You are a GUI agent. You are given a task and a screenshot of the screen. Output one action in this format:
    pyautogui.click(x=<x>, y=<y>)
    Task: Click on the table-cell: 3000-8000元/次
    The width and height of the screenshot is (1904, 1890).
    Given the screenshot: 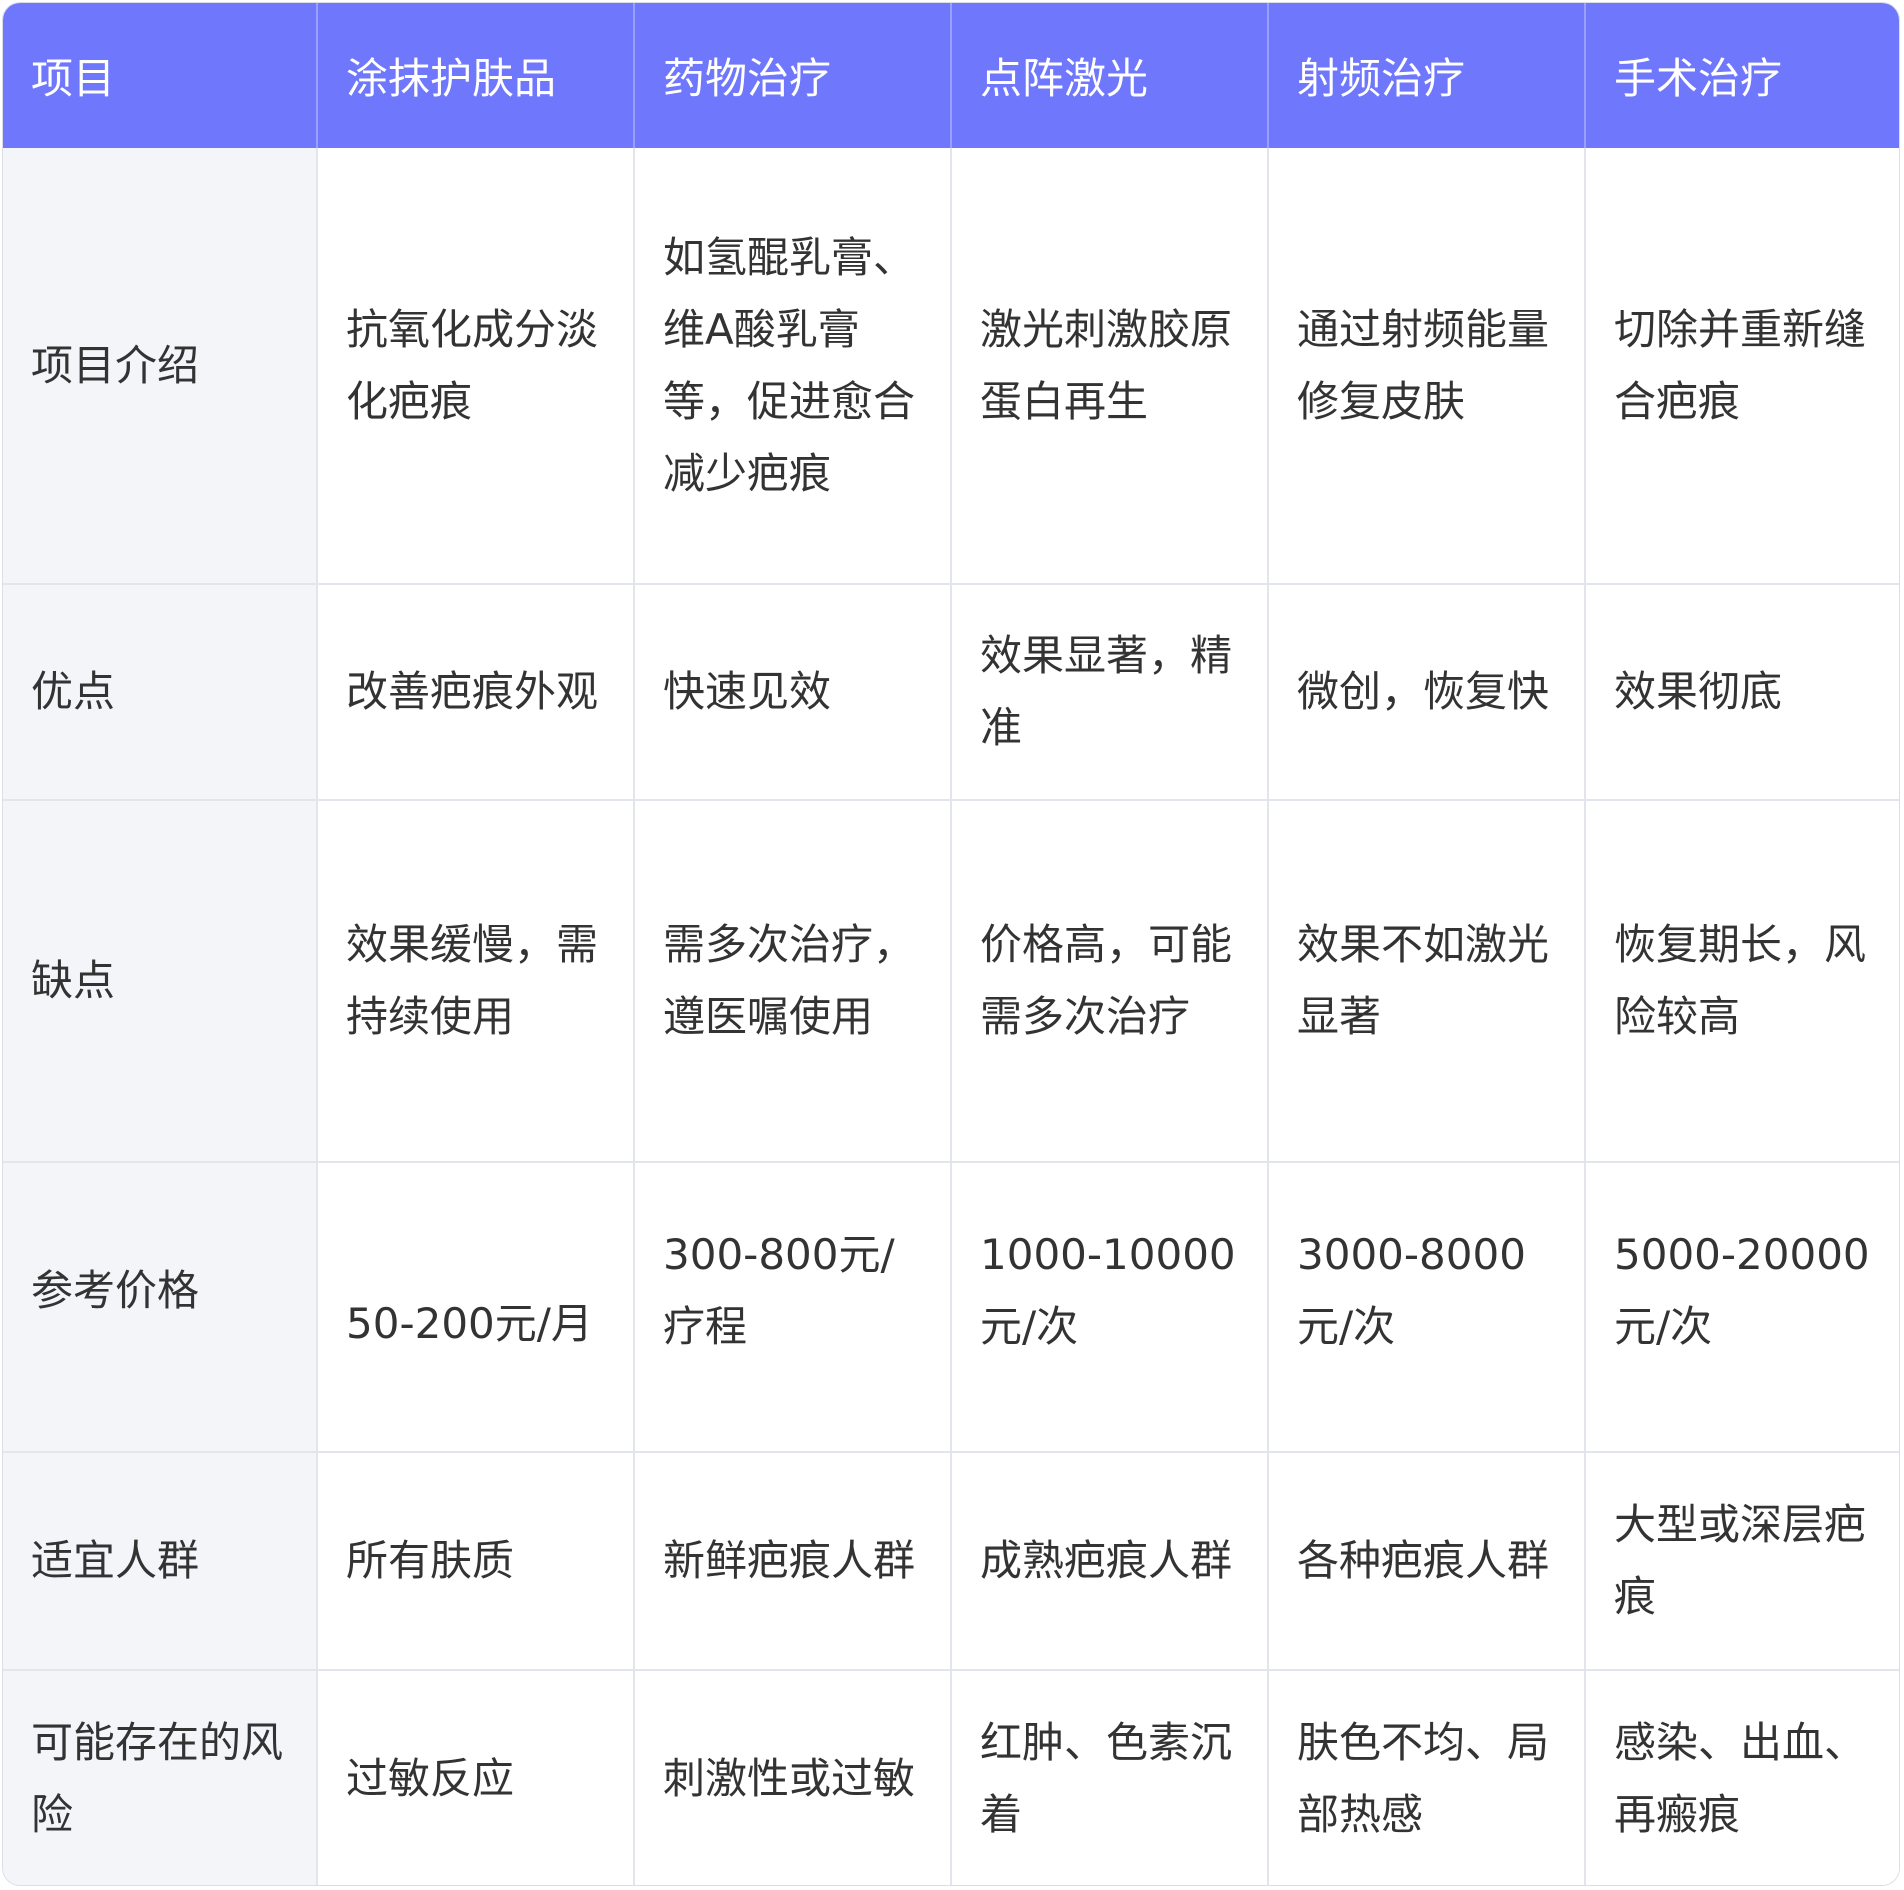 What is the action you would take?
    pyautogui.click(x=1427, y=1307)
    